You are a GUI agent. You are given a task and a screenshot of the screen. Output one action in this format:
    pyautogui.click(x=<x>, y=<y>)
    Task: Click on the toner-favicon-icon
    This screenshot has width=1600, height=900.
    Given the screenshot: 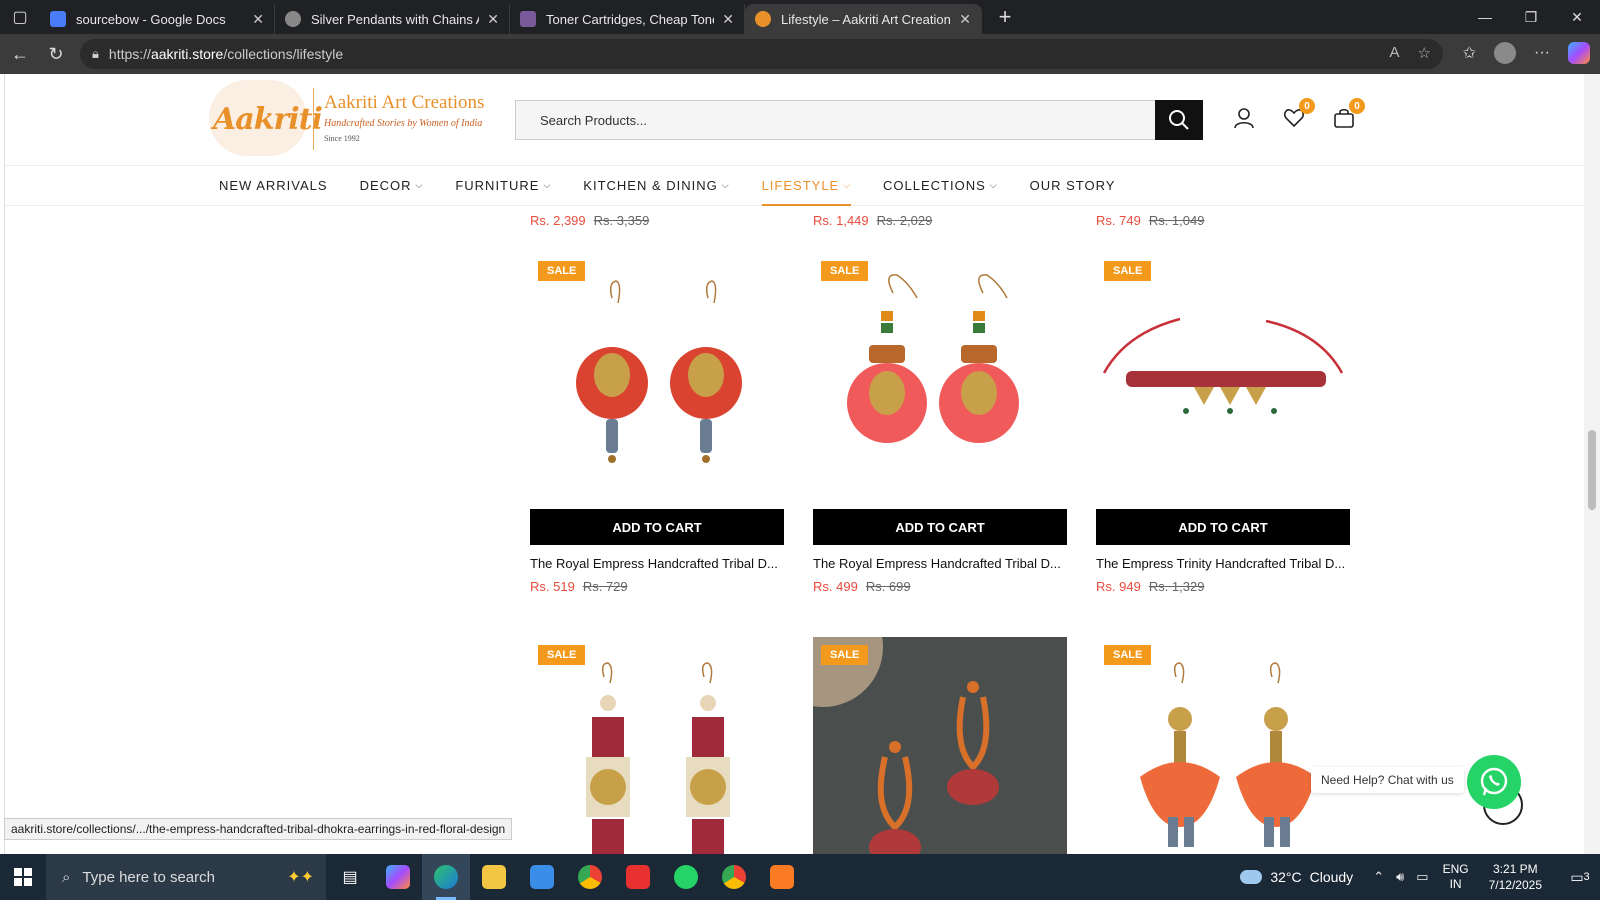 What is the action you would take?
    pyautogui.click(x=528, y=19)
    